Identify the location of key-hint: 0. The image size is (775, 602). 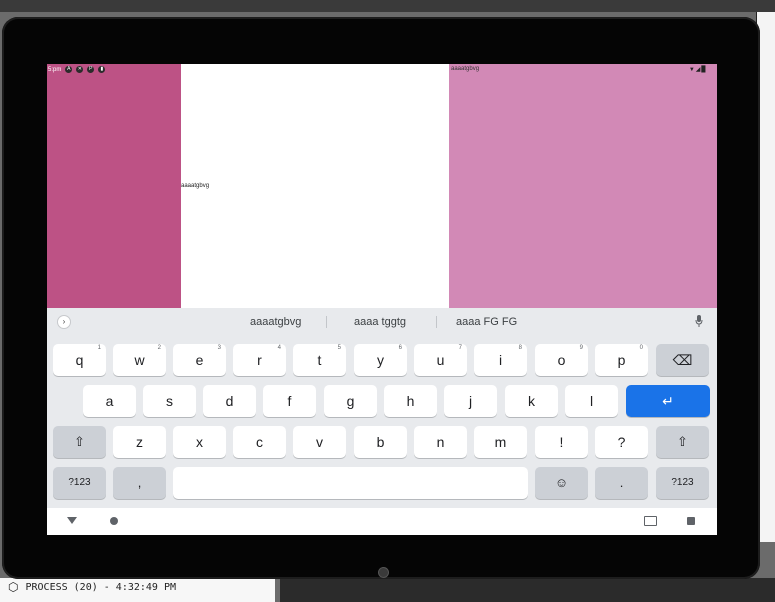
(641, 348).